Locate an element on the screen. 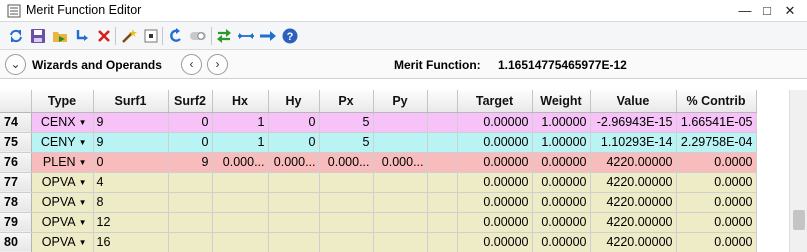  maximize-icon: □ is located at coordinates (767, 11).